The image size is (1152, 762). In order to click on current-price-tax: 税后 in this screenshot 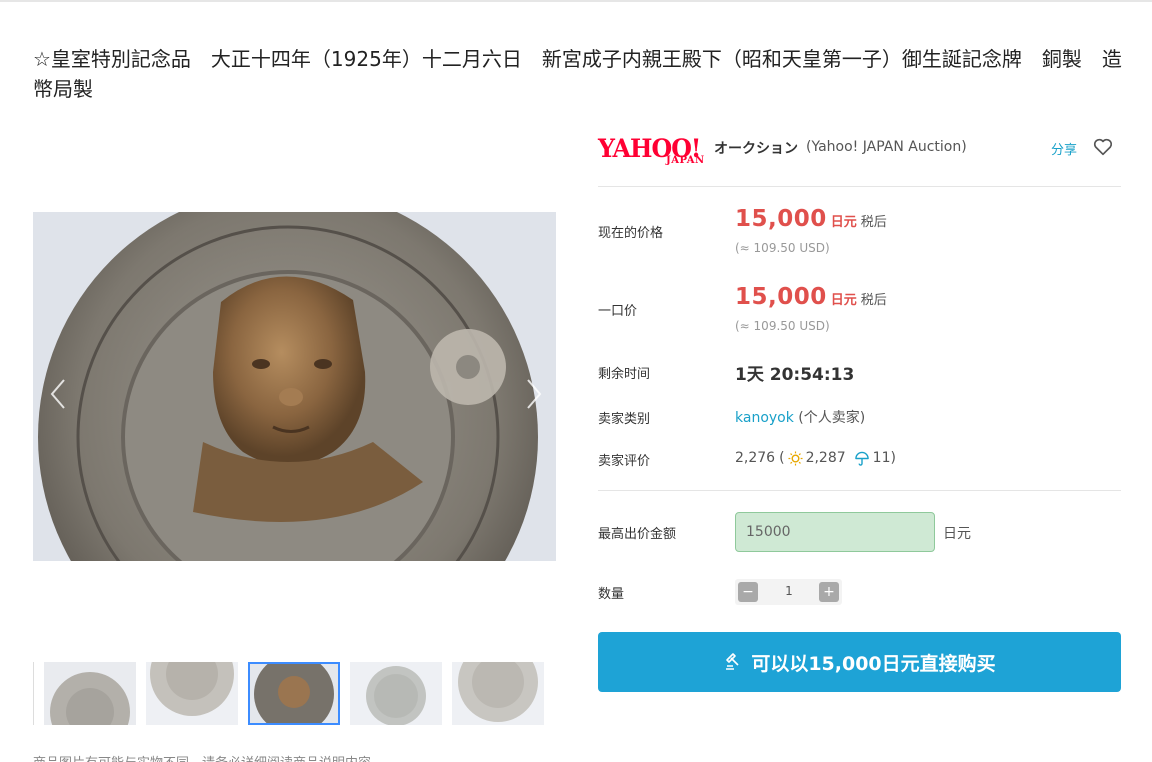, I will do `click(873, 222)`.